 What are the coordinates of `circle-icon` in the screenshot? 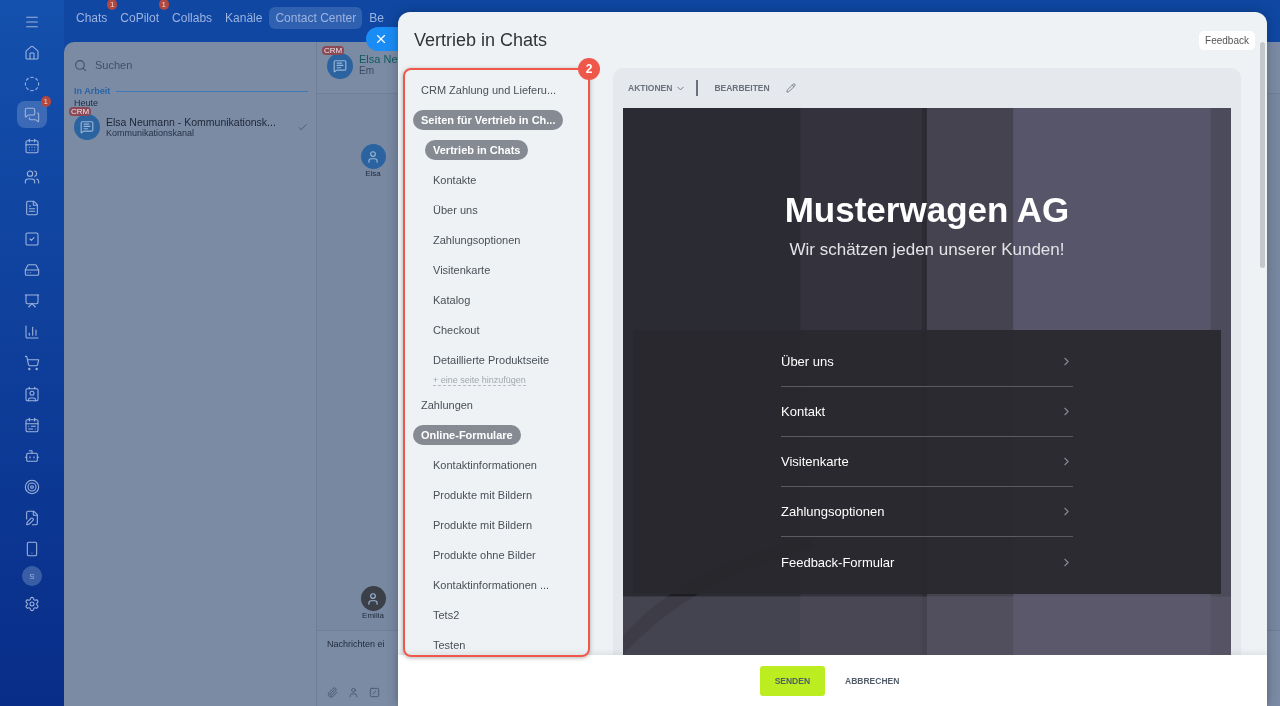 It's located at (32, 83).